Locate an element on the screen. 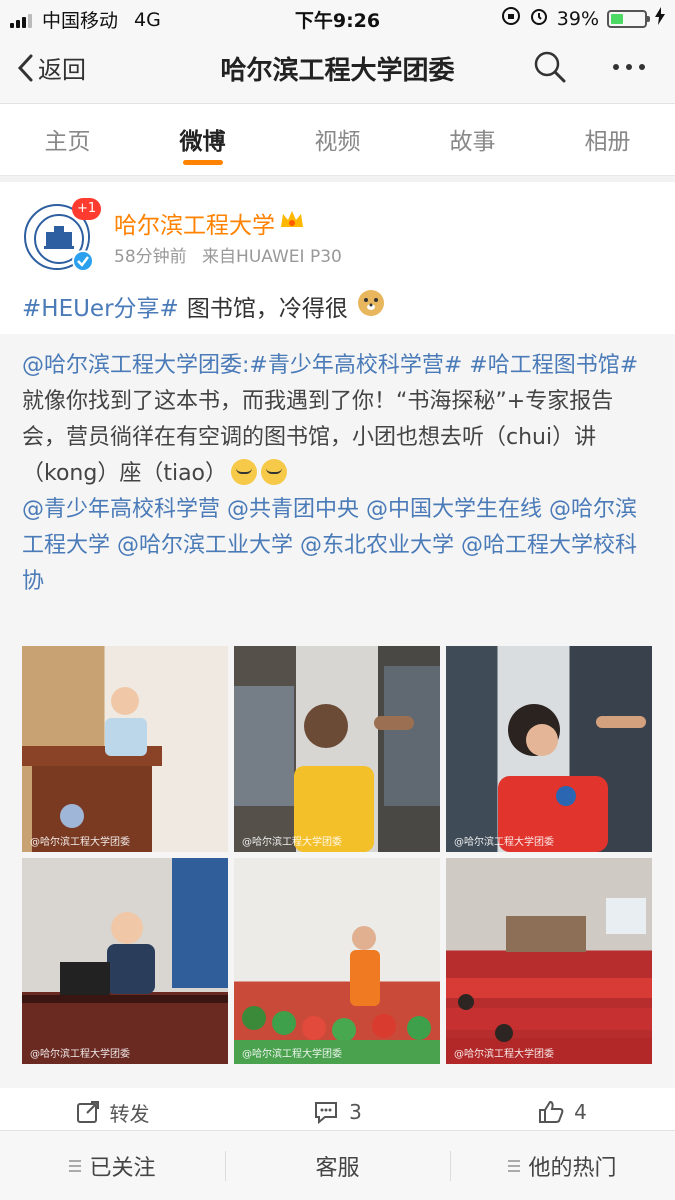 This screenshot has width=675, height=1200. tab-weibo: 微博 is located at coordinates (202, 139).